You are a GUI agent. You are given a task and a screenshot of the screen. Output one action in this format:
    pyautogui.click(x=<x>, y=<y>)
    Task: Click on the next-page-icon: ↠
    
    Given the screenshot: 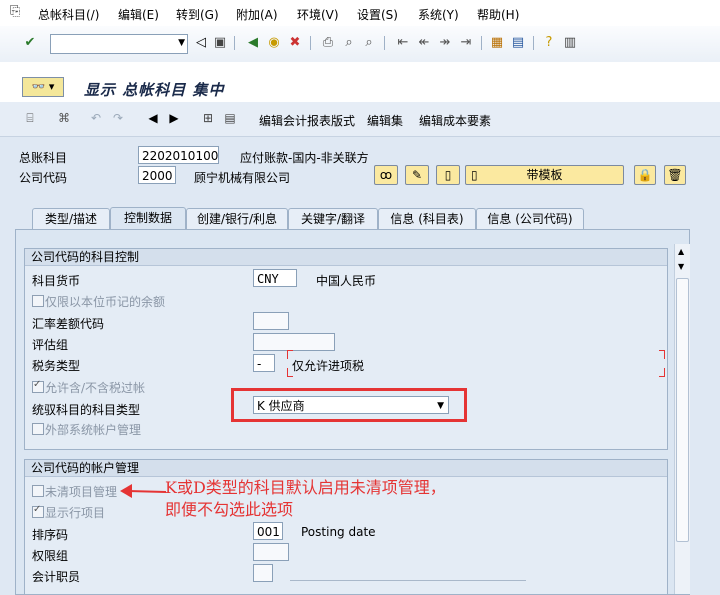 What is the action you would take?
    pyautogui.click(x=445, y=43)
    